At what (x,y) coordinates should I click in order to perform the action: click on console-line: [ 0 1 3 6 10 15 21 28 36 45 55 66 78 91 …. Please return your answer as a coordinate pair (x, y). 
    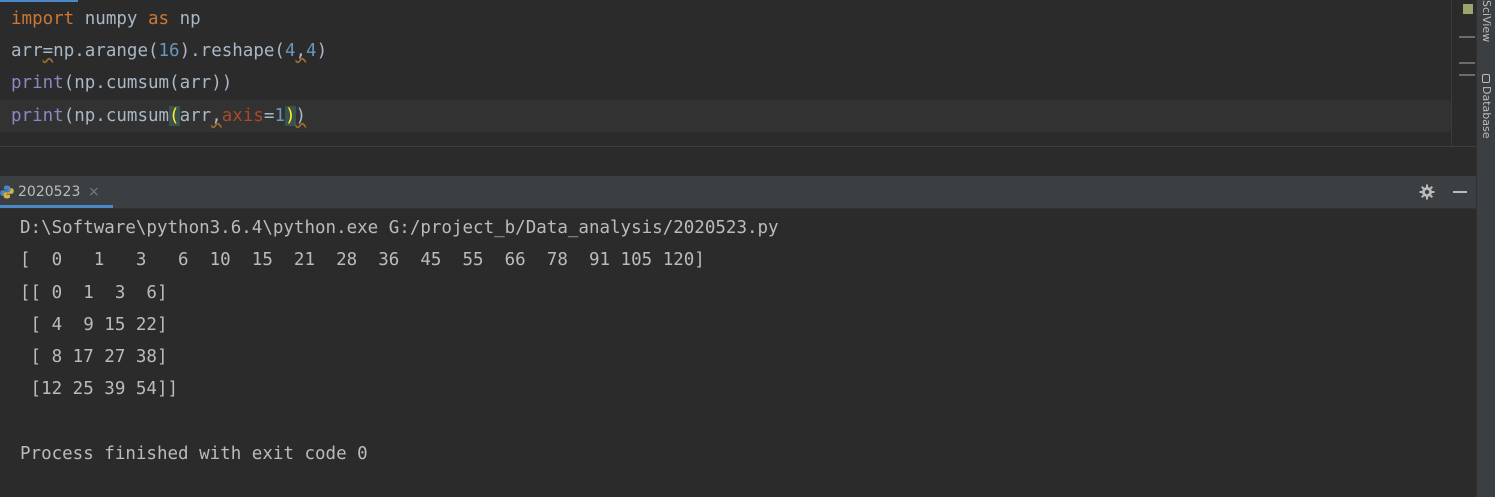
    Looking at the image, I should click on (362, 260).